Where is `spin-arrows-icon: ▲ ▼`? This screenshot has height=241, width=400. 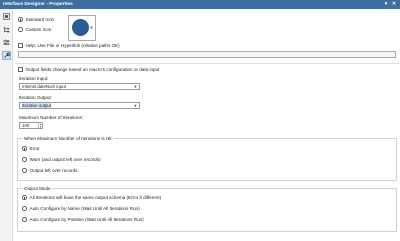 spin-arrows-icon: ▲ ▼ is located at coordinates (40, 126).